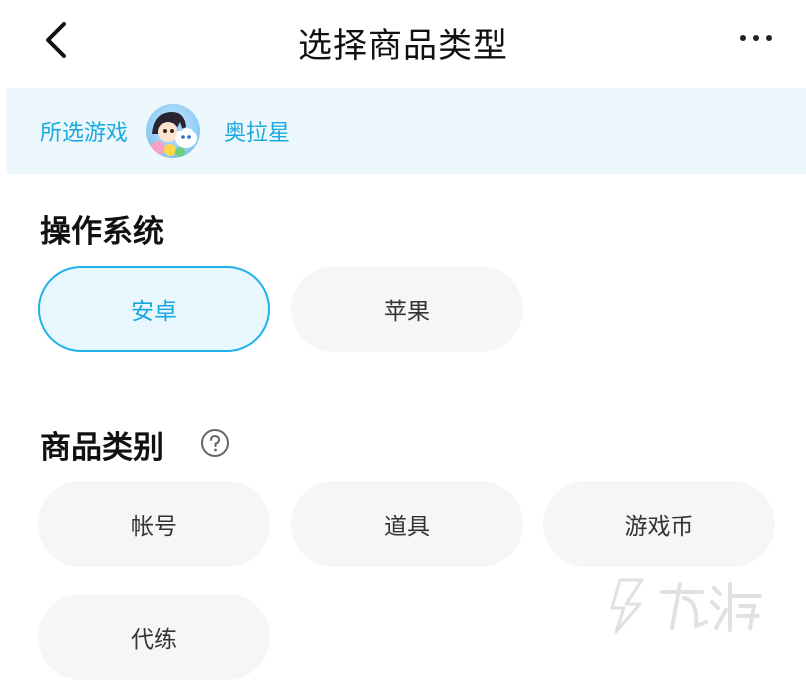 This screenshot has height=683, width=806. I want to click on category-option-label: 游戏币, so click(659, 527).